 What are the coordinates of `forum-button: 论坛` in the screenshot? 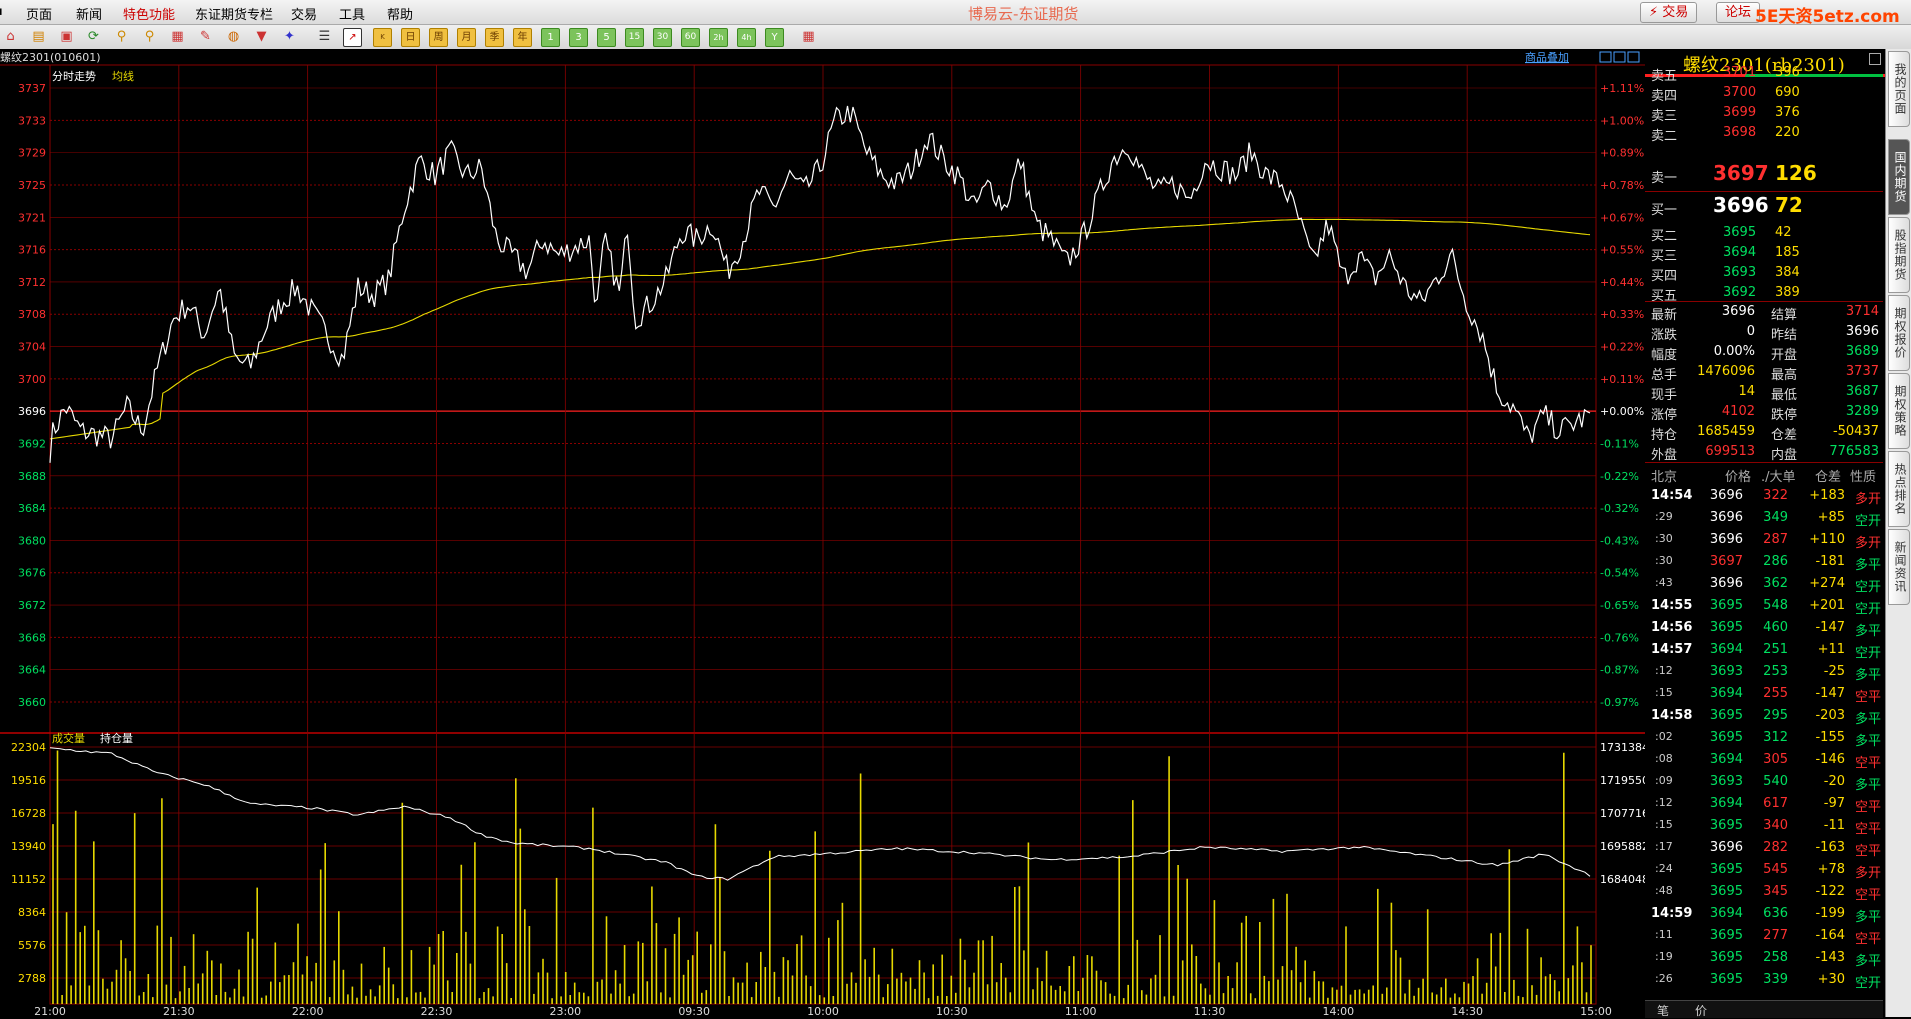 It's located at (1738, 12).